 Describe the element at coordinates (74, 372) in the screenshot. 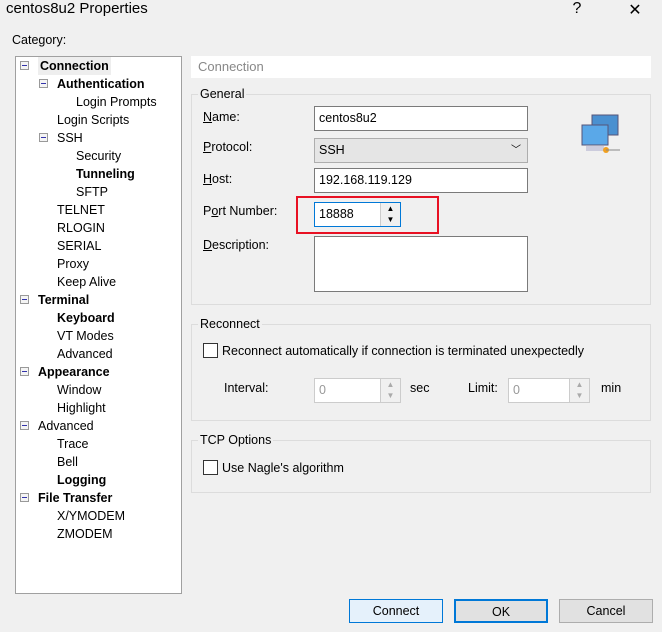

I see `tree-item: Appearance` at that location.